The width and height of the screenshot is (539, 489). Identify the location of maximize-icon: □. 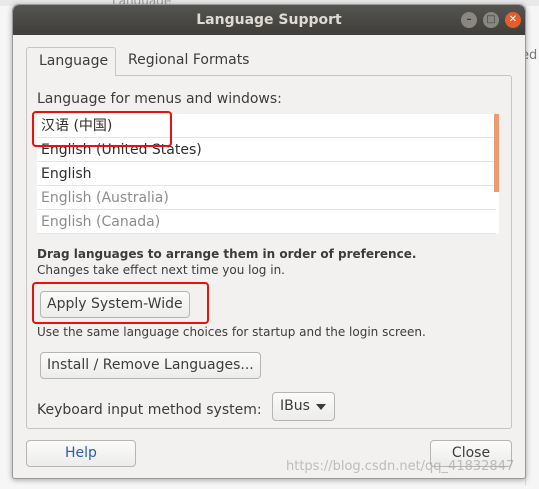
(491, 20).